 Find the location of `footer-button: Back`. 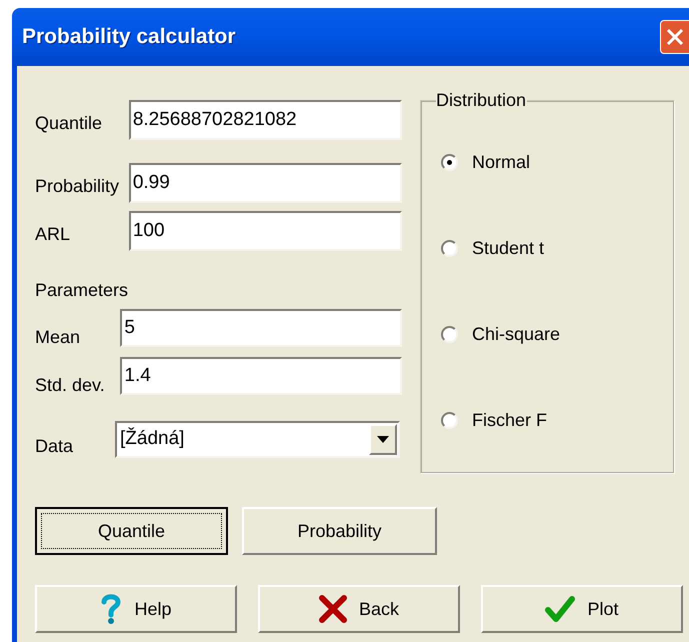

footer-button: Back is located at coordinates (359, 609).